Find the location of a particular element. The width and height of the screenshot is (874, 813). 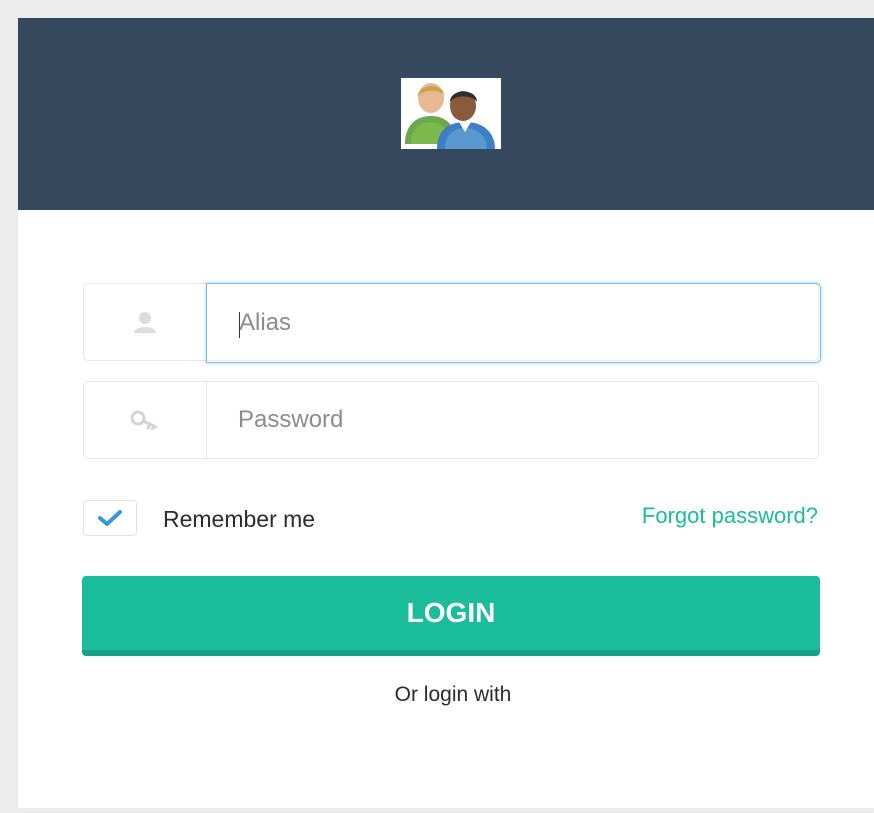

alias-field-group is located at coordinates (452, 323).